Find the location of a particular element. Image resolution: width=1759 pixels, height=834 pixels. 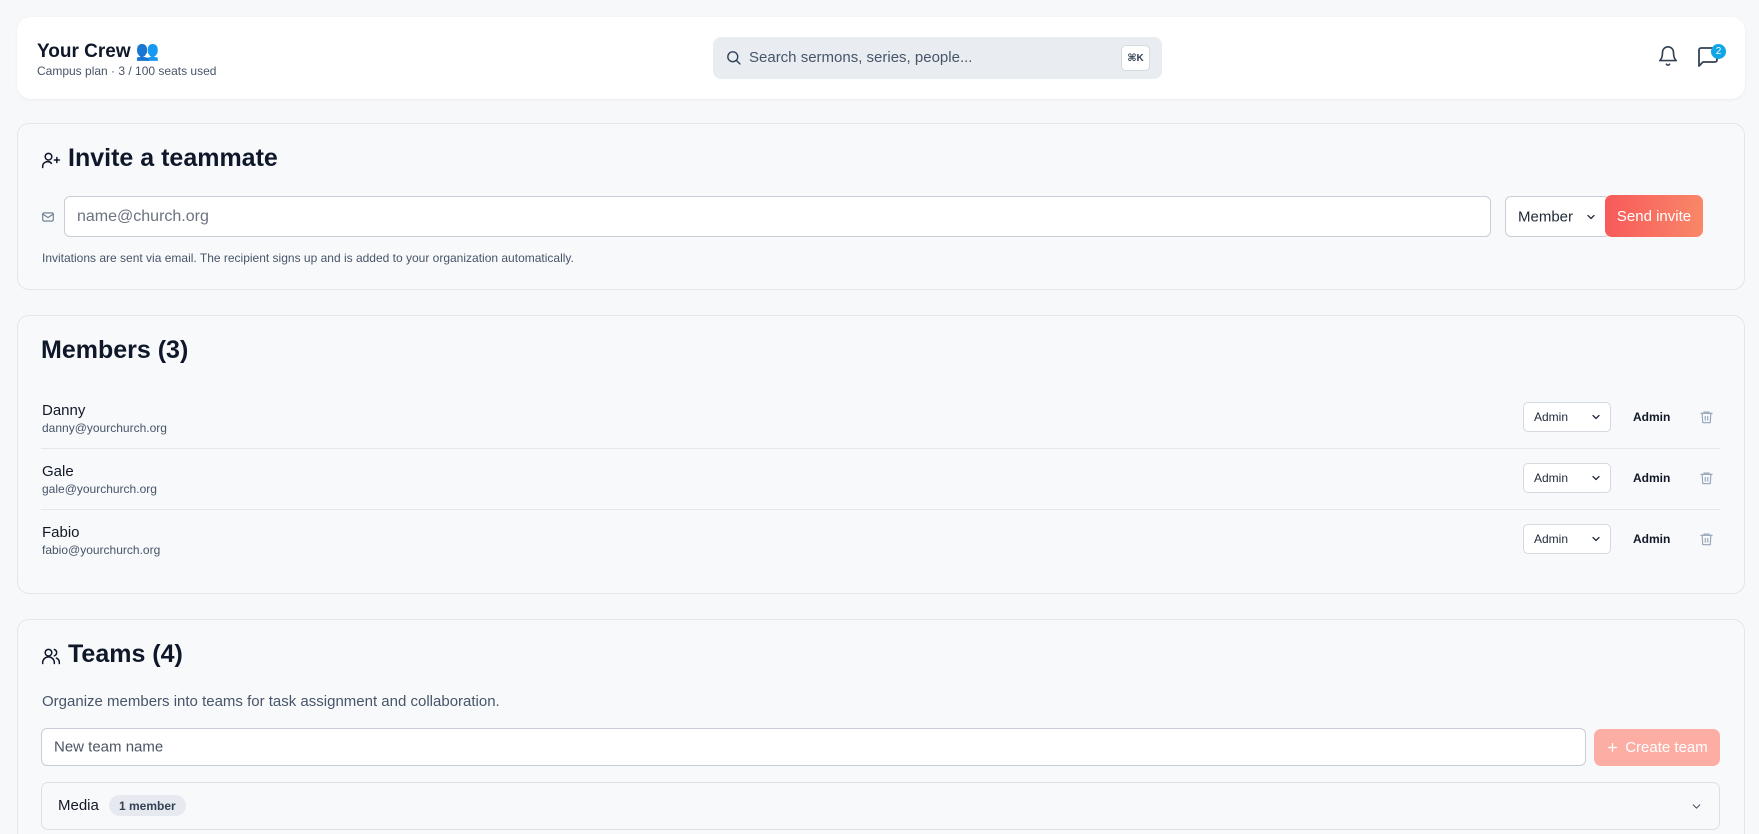

users-icon is located at coordinates (51, 656).